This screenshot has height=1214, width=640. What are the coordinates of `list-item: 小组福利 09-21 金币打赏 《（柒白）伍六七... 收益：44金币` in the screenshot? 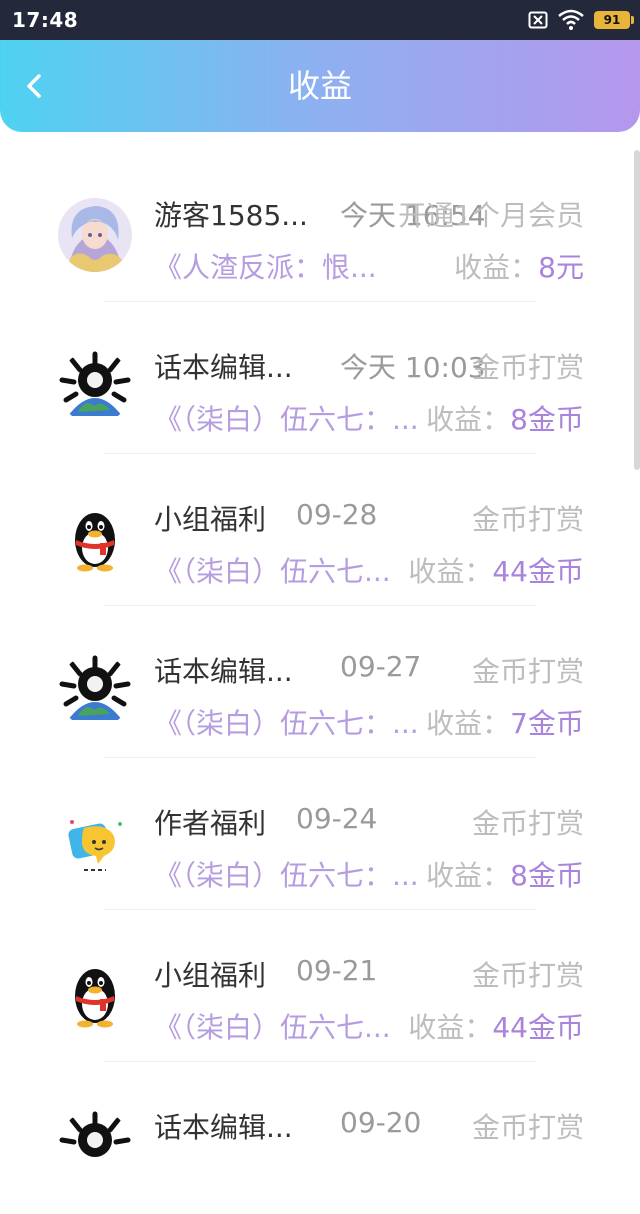 It's located at (320, 986).